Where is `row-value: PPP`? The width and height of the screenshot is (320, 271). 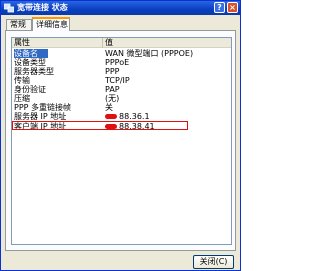 row-value: PPP is located at coordinates (112, 71).